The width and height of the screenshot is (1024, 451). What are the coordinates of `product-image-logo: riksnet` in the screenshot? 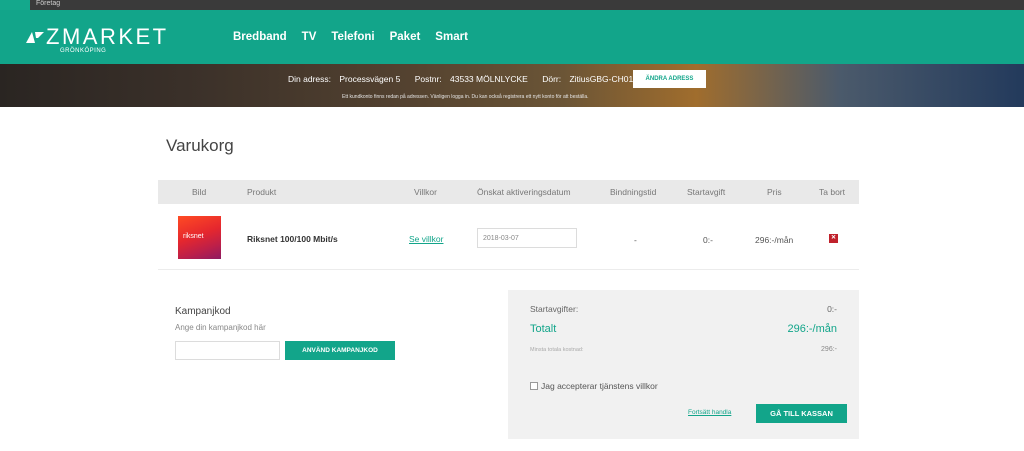 It's located at (193, 236).